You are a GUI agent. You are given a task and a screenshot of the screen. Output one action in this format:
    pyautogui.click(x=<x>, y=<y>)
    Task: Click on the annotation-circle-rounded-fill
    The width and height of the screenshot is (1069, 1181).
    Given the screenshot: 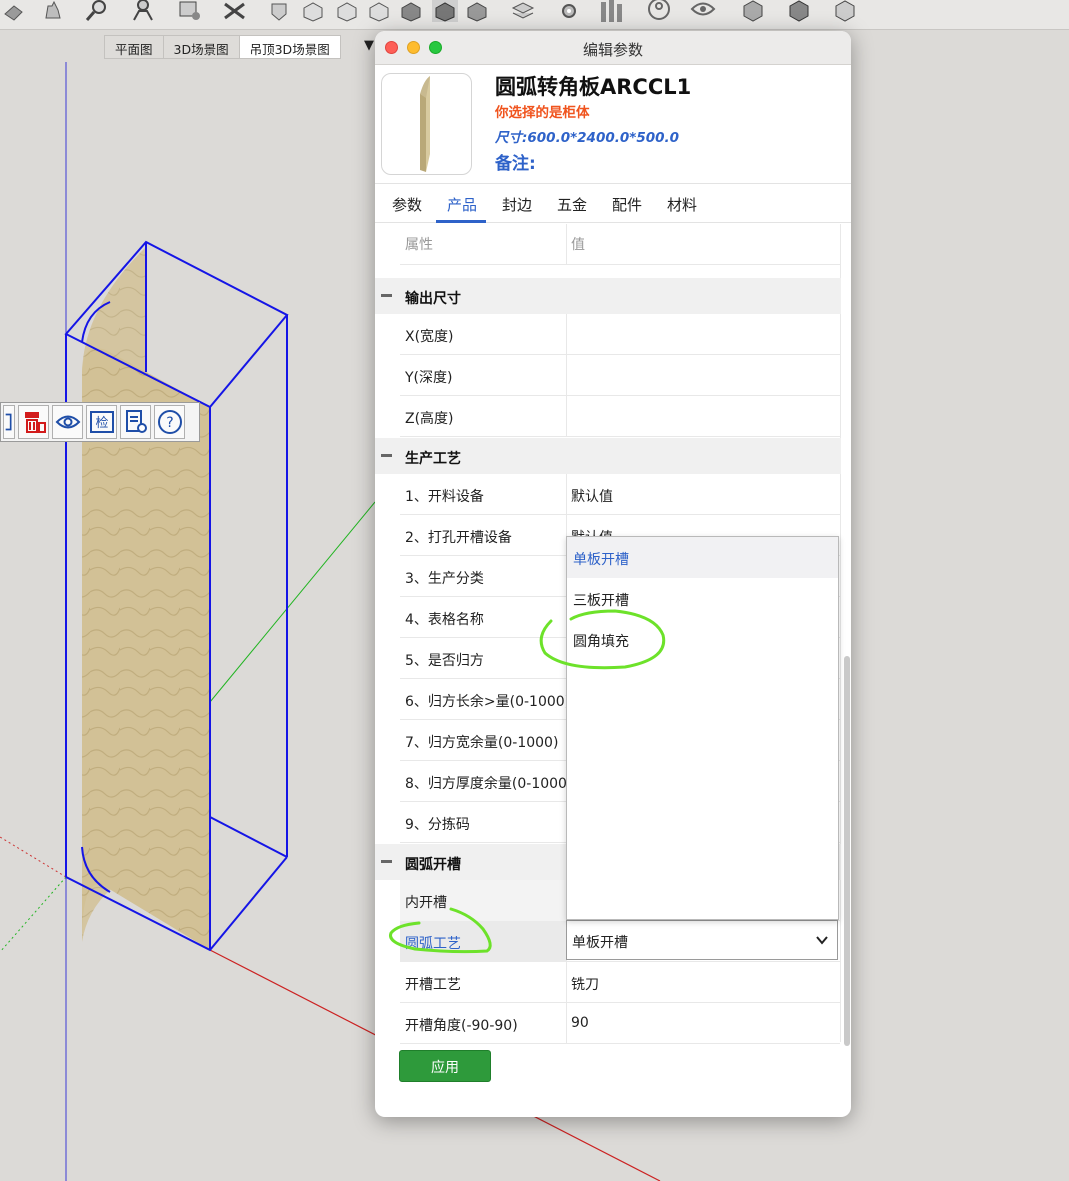 What is the action you would take?
    pyautogui.click(x=602, y=639)
    